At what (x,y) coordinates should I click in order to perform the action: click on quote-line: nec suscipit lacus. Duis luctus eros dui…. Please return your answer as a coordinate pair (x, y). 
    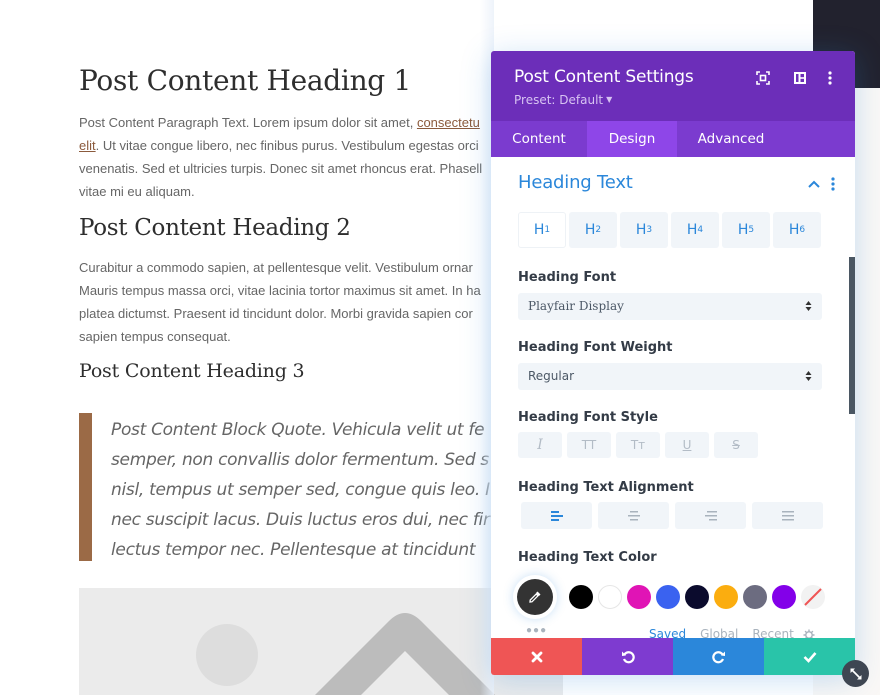
    Looking at the image, I should click on (300, 520).